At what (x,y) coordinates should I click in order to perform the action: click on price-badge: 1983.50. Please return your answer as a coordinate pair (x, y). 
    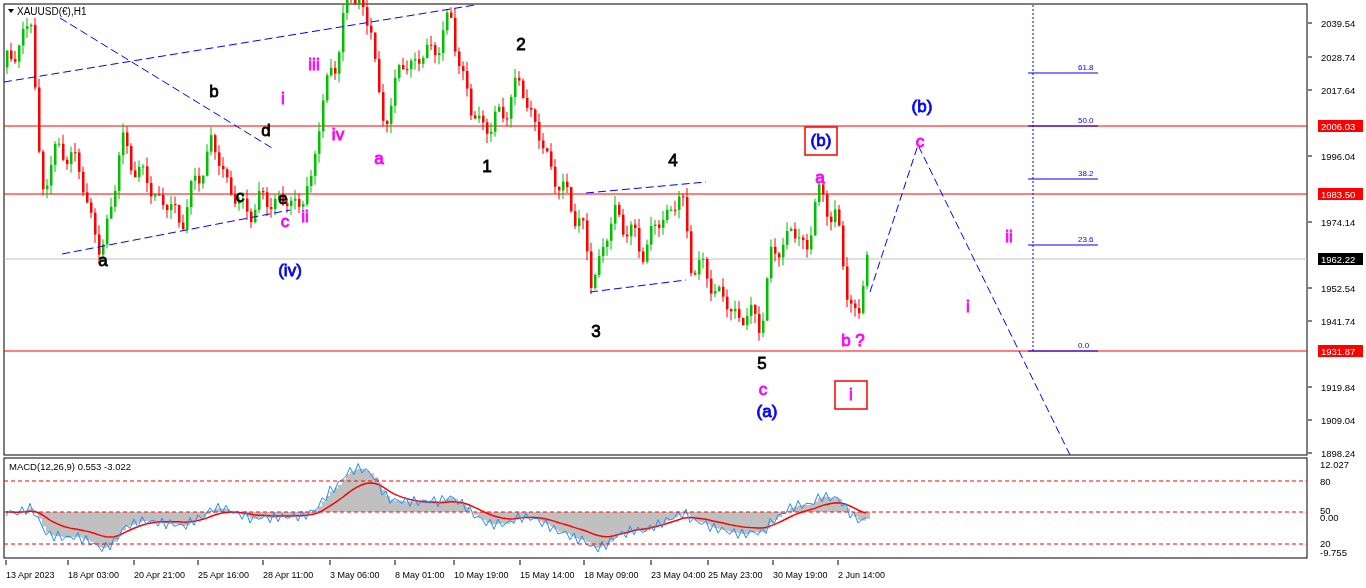
    Looking at the image, I should click on (1340, 194).